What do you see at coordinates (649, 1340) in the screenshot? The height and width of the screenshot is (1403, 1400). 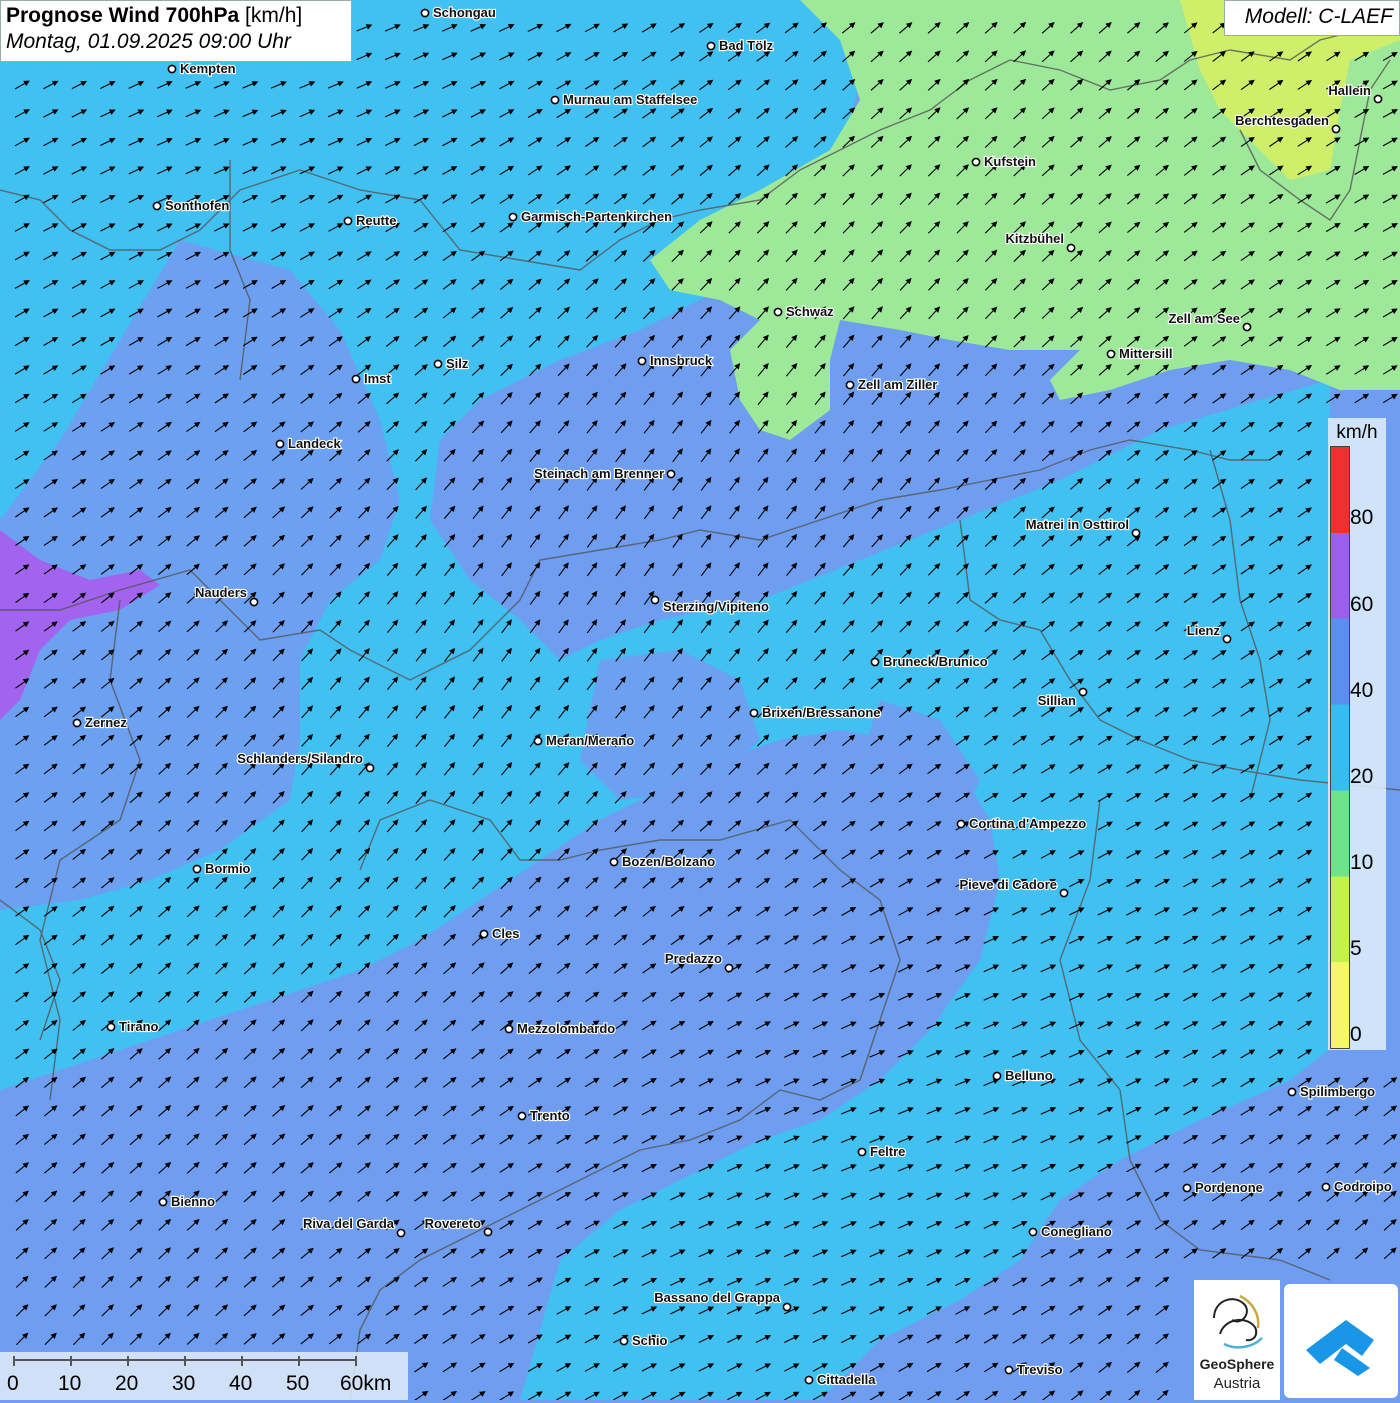 I see `city-label: Schio` at bounding box center [649, 1340].